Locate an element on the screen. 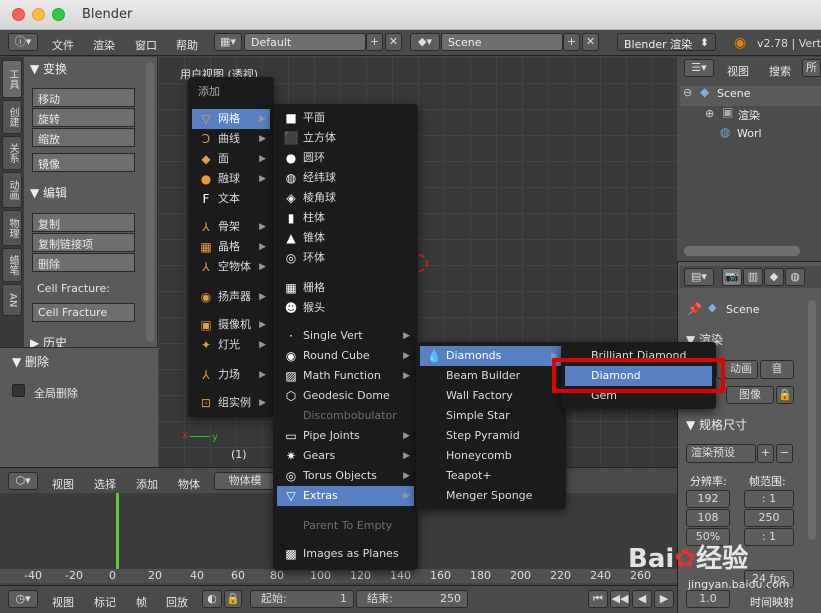  tab-create: 创建 is located at coordinates (12, 117).